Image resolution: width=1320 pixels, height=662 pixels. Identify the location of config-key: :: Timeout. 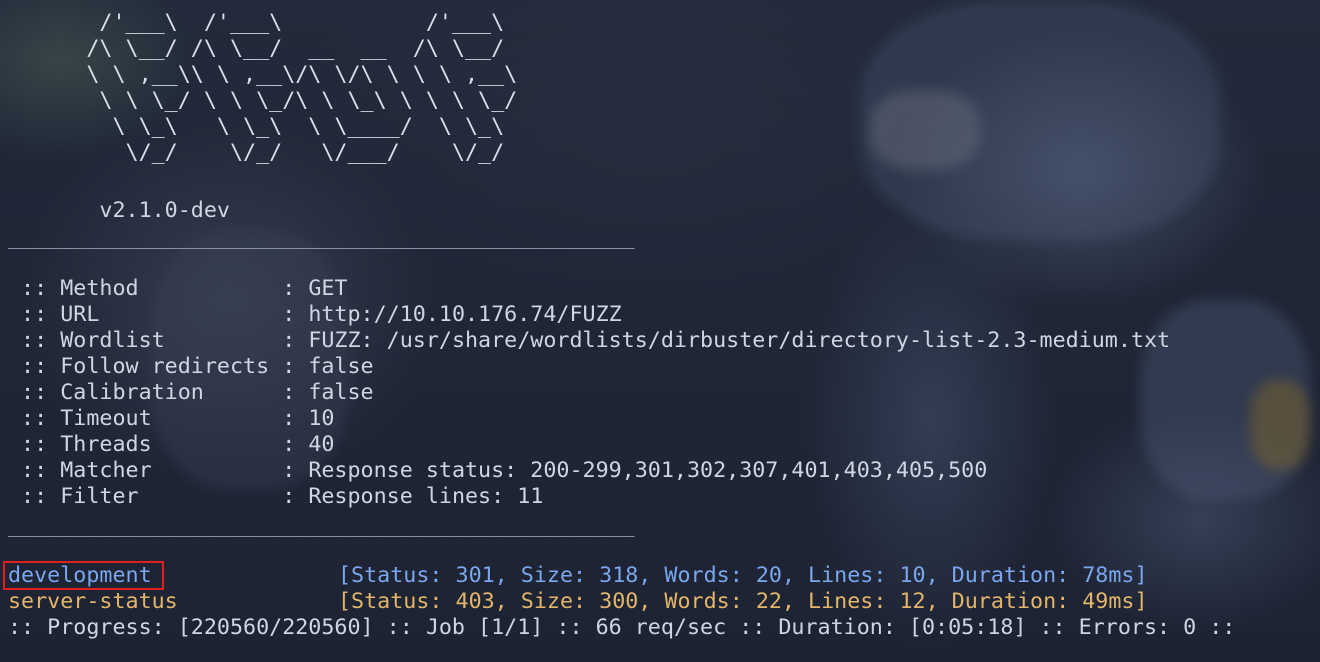
(145, 418).